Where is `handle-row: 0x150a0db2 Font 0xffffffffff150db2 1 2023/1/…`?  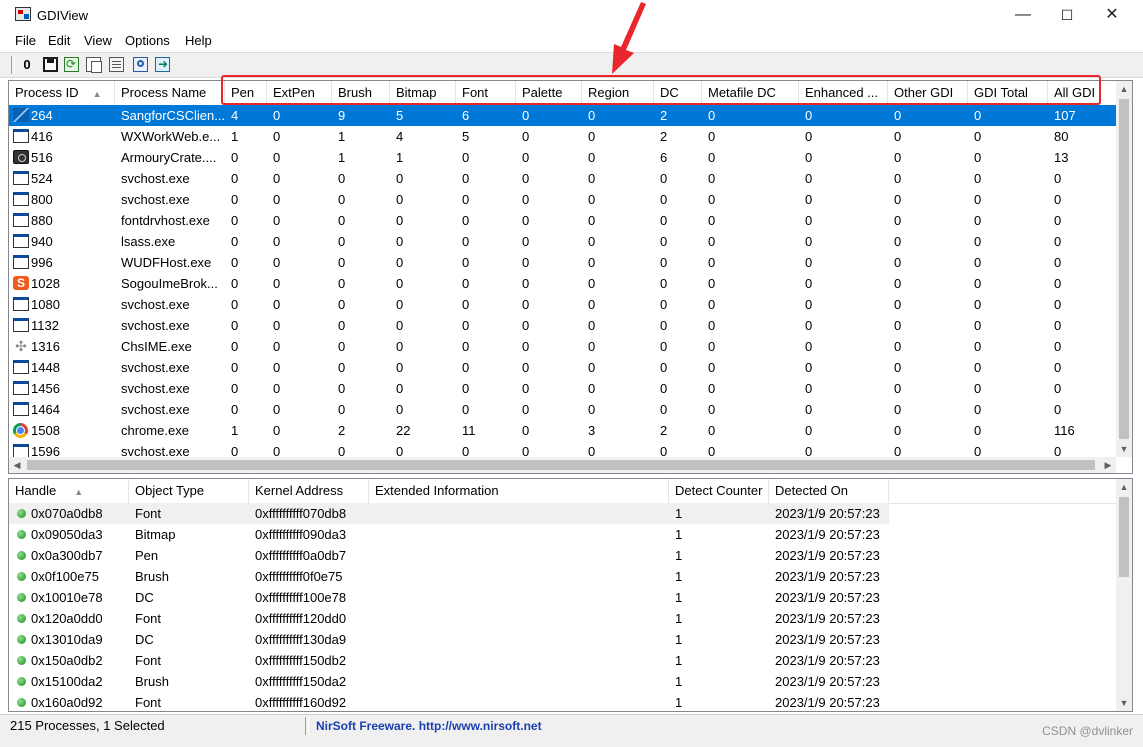
handle-row: 0x150a0db2 Font 0xffffffffff150db2 1 2023/1/… is located at coordinates (449, 660).